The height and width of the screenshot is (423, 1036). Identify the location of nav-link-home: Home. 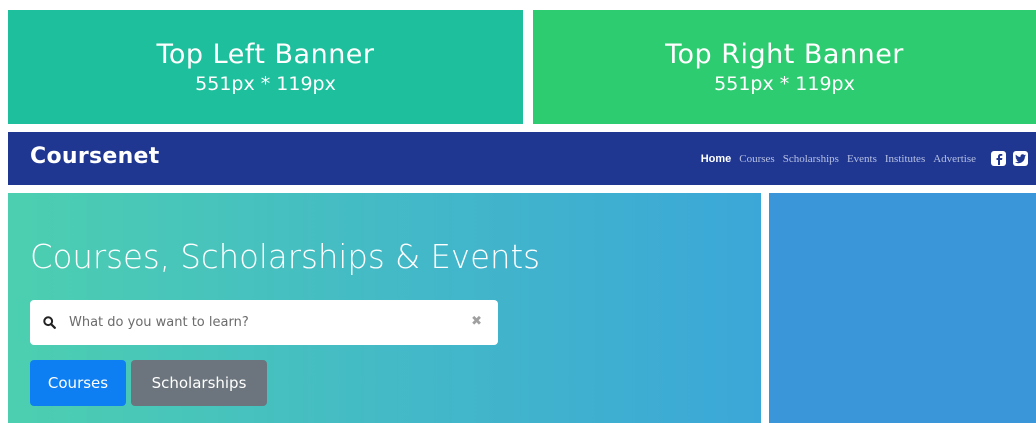
(716, 159).